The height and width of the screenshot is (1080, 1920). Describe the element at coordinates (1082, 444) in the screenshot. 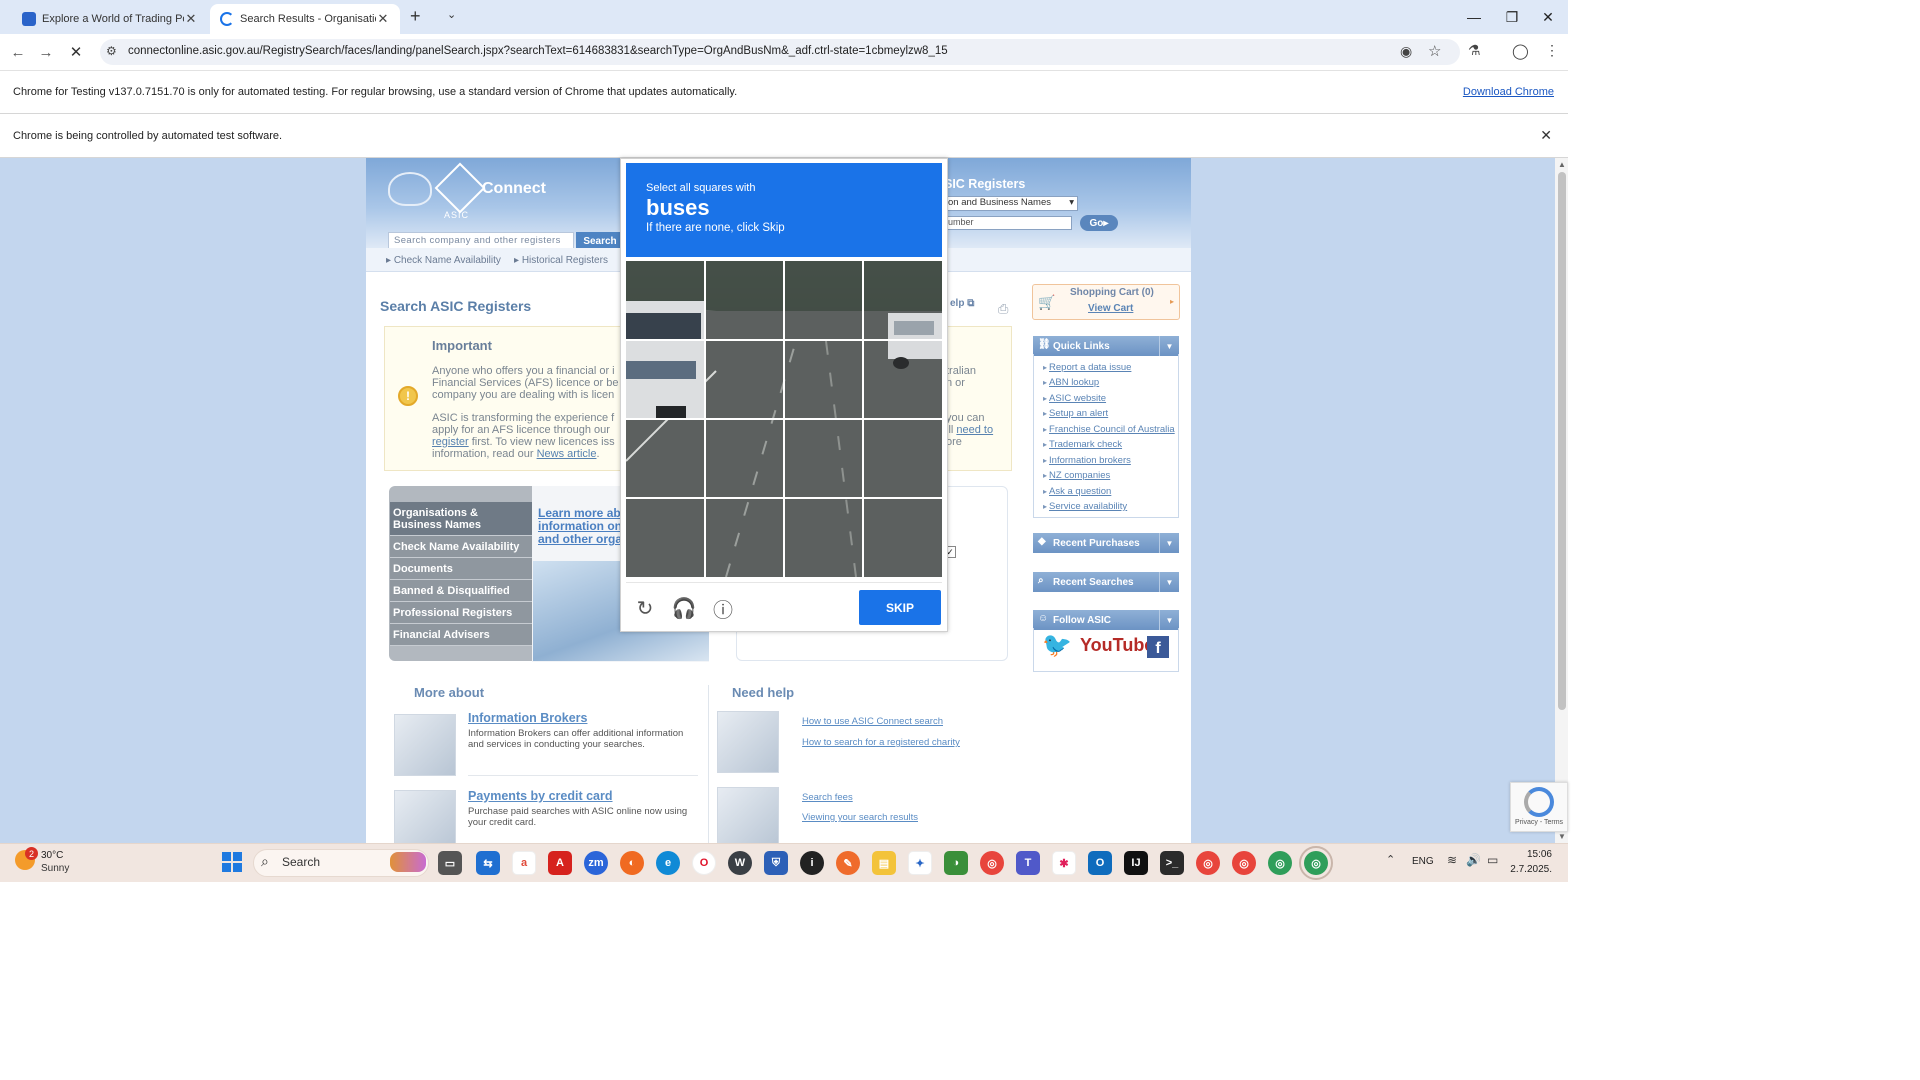

I see `quick-link: Trademark check` at that location.